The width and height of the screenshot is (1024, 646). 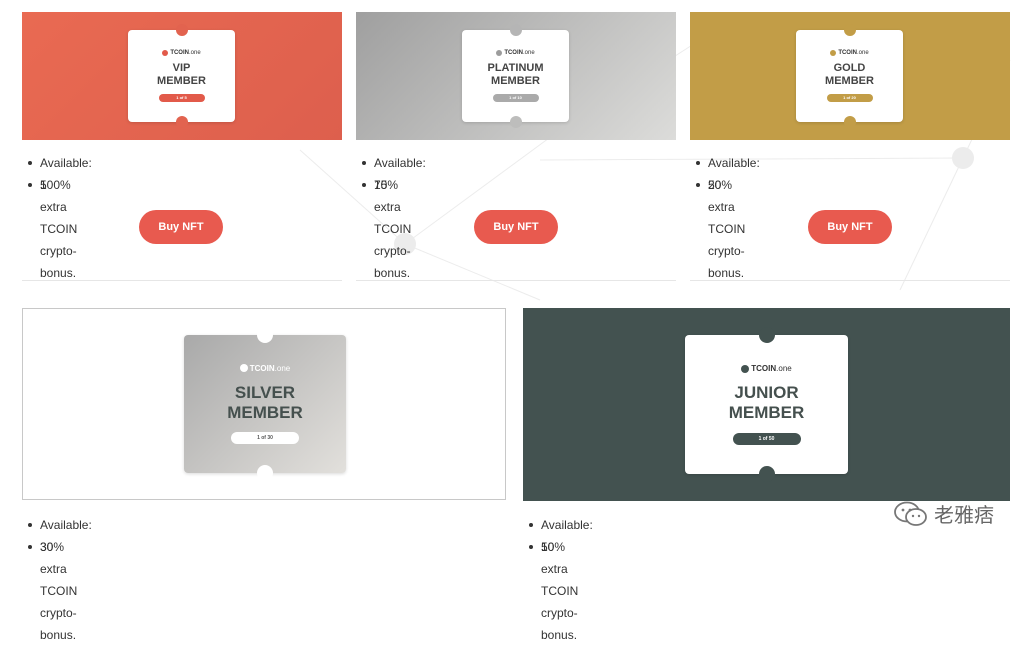 I want to click on card-banner: TCOIN .one SILVER MEMBER 1 of 30, so click(x=264, y=404).